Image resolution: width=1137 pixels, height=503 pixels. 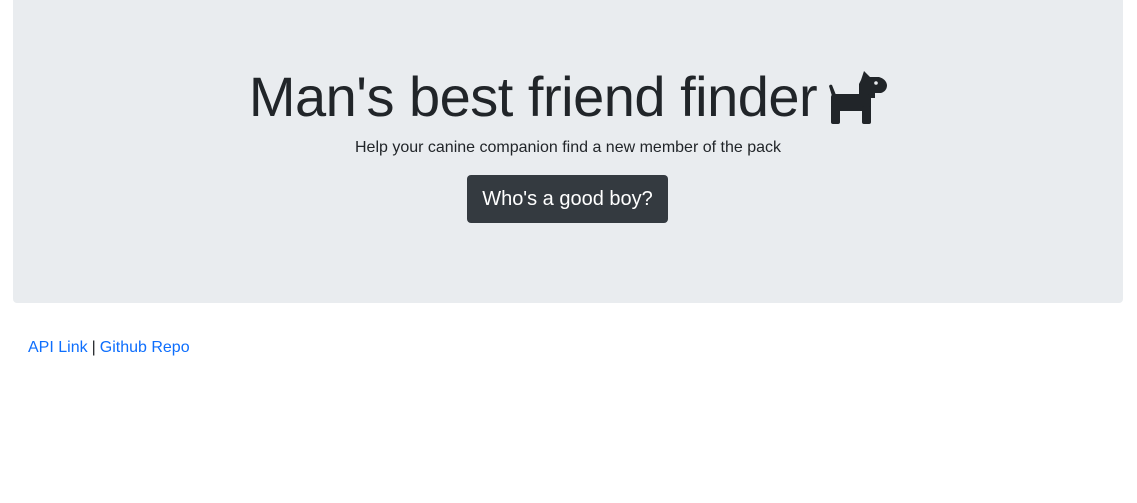 What do you see at coordinates (858, 97) in the screenshot?
I see `dog-icon` at bounding box center [858, 97].